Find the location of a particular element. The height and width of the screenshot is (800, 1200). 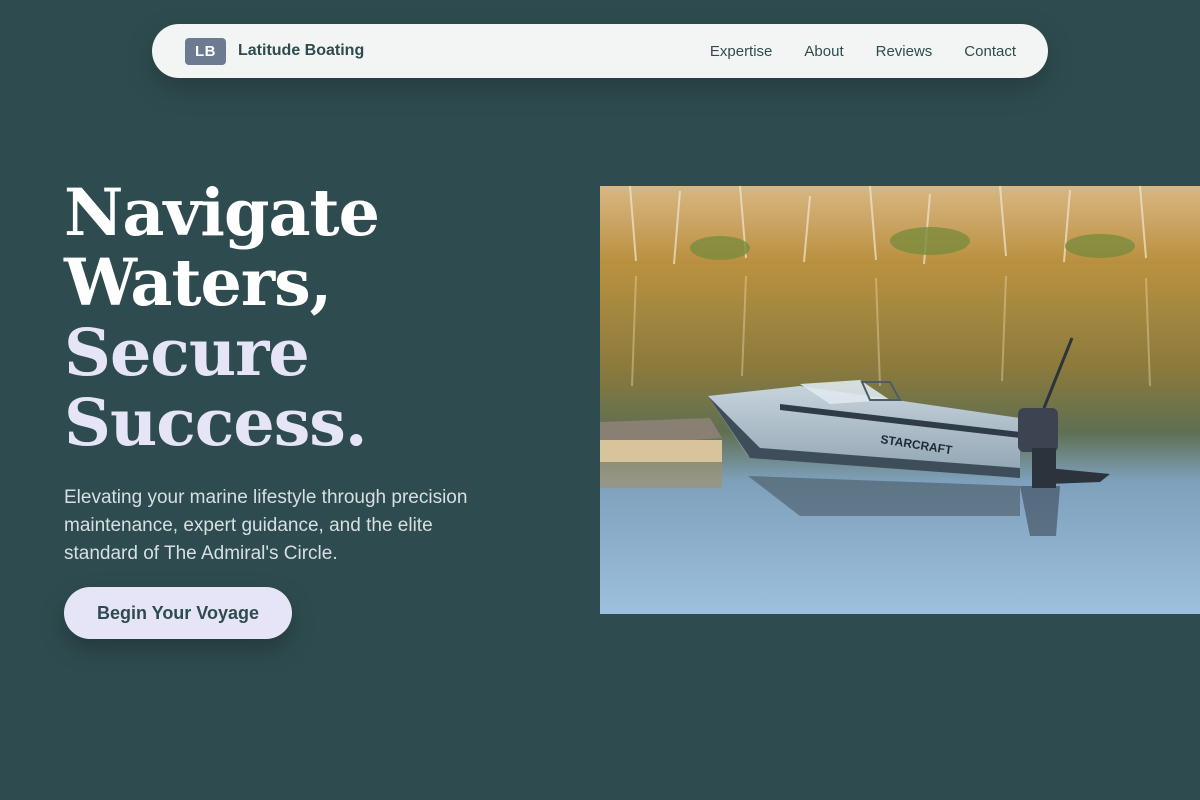

hero-title: Navigate Waters, Secure Success. is located at coordinates (304, 318).